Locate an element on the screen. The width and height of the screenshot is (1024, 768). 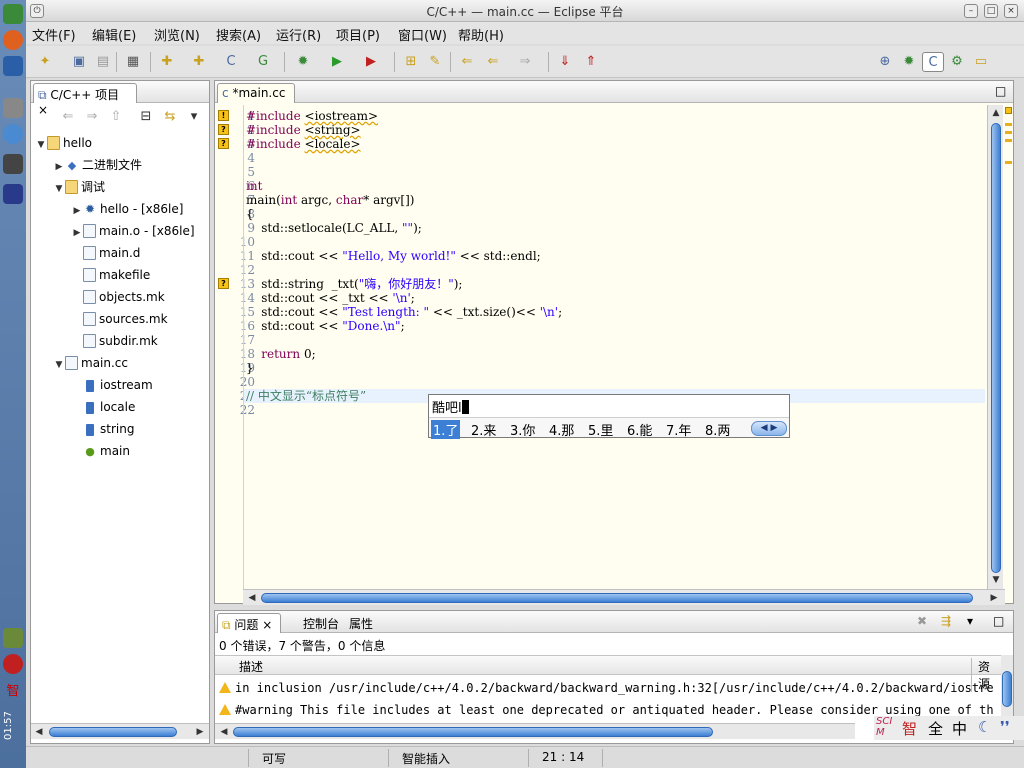
editor-hscrollbar: ◀ ▶ is located at coordinates (624, 597).